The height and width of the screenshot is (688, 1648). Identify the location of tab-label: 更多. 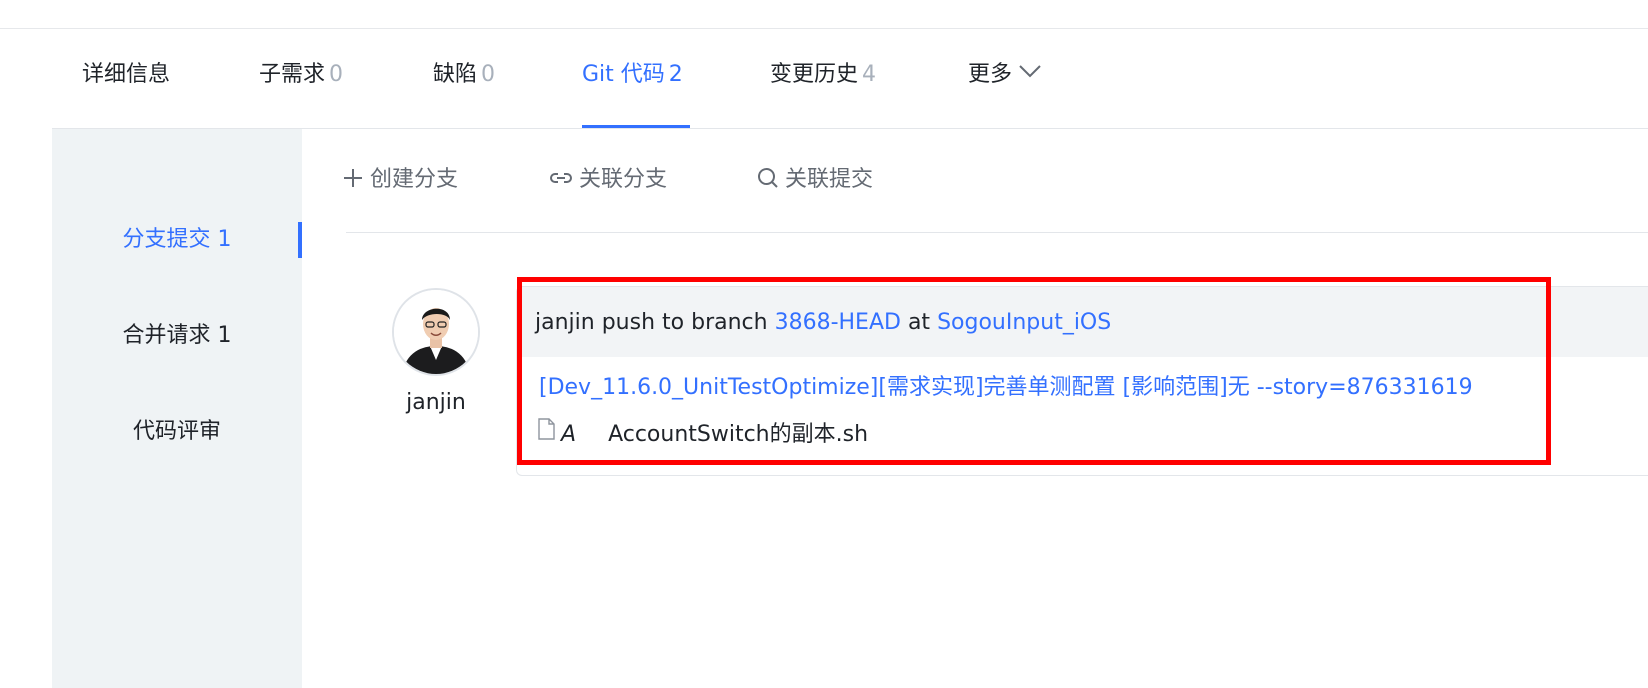
(990, 74).